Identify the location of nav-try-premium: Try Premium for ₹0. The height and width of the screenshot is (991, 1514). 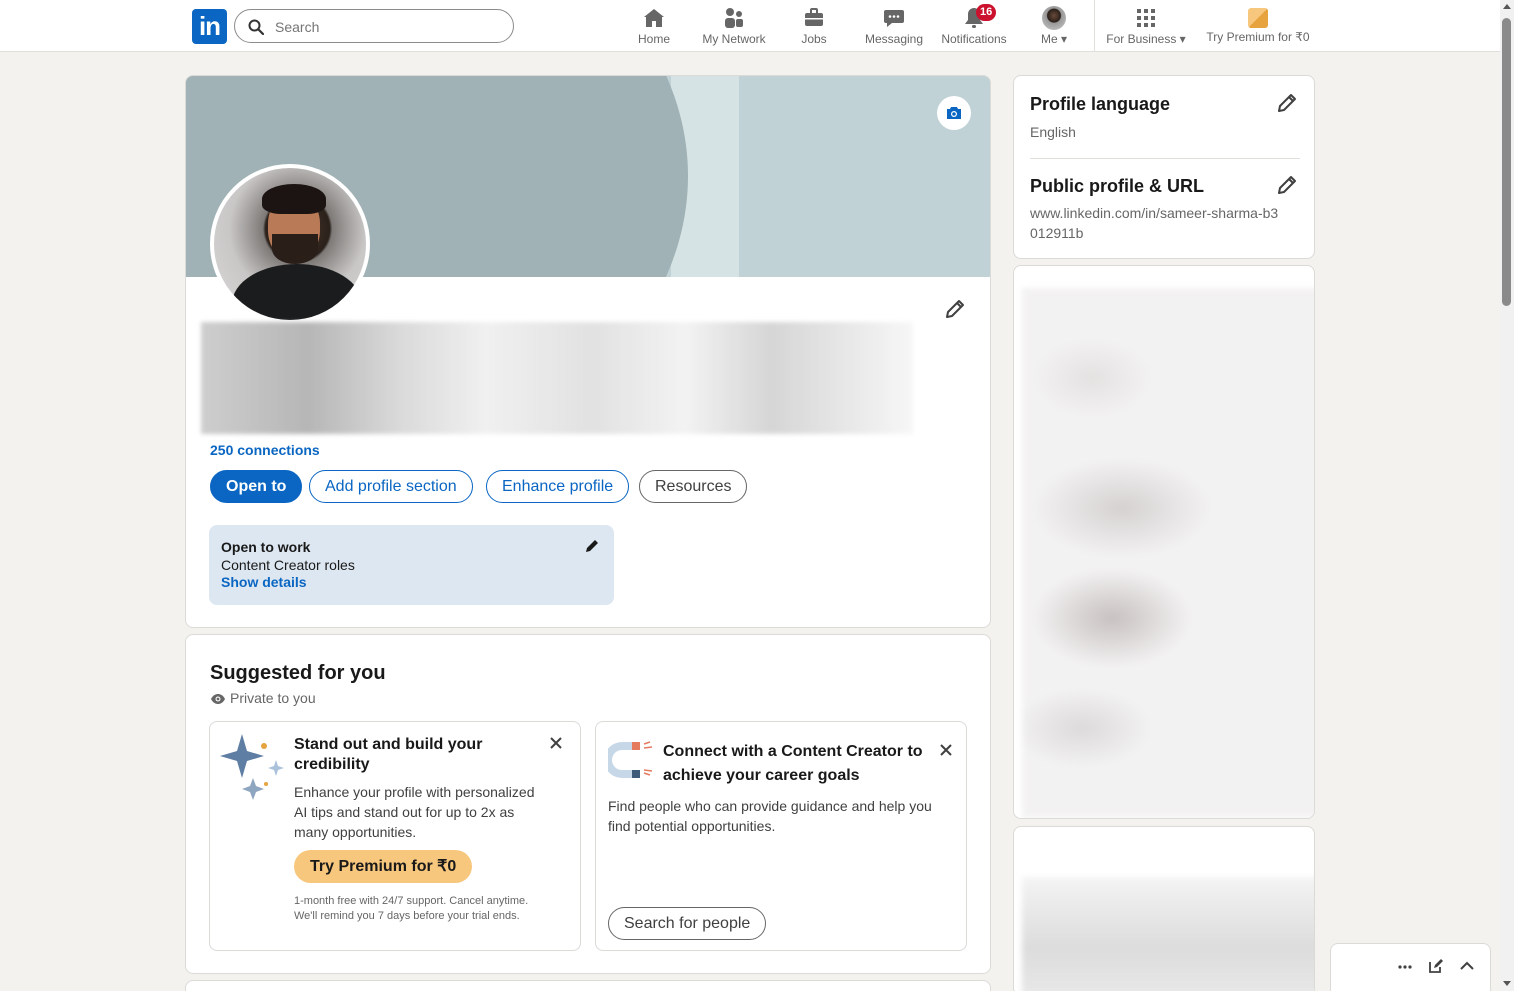
(1258, 27).